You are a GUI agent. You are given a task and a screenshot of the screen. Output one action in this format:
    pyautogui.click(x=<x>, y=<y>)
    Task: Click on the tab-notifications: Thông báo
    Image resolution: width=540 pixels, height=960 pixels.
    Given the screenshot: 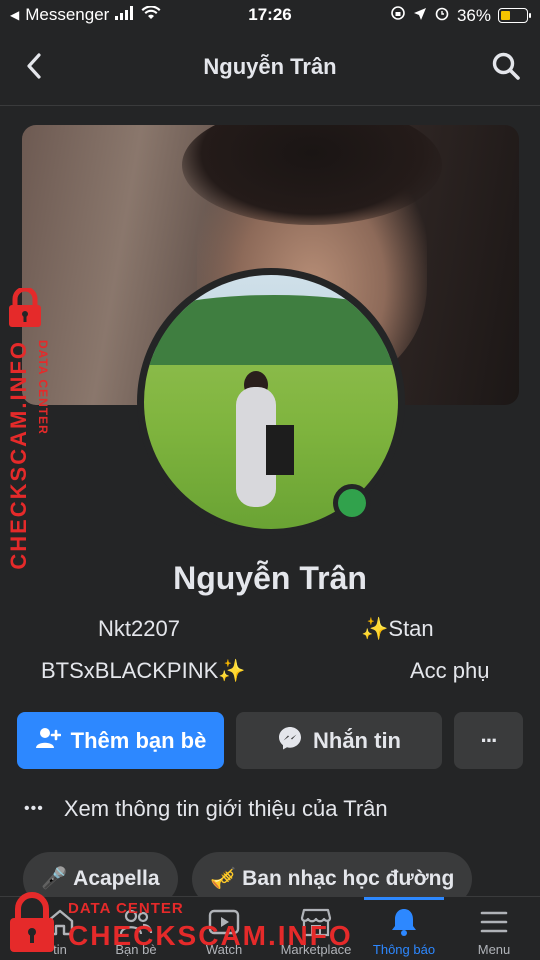 What is the action you would take?
    pyautogui.click(x=404, y=928)
    